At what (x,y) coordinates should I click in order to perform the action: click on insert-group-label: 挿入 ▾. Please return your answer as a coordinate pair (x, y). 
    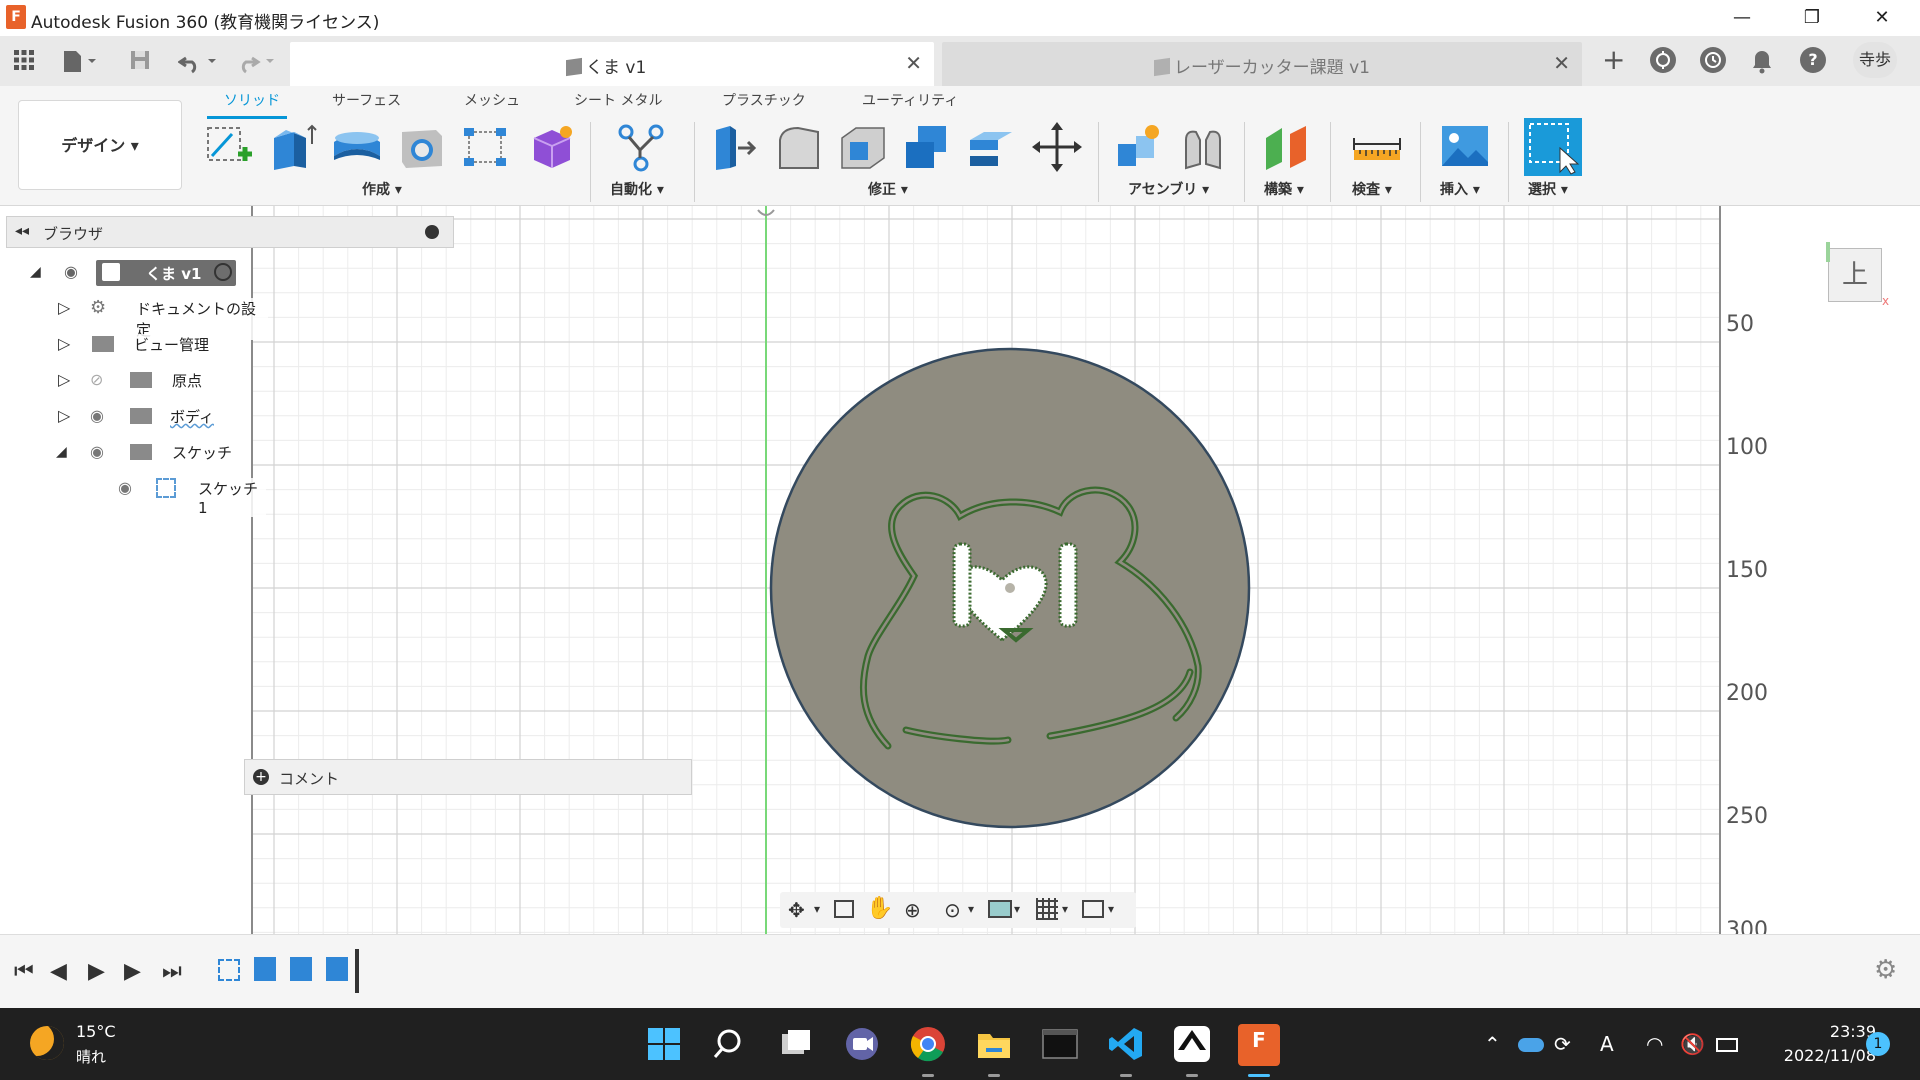
    Looking at the image, I should click on (1460, 189).